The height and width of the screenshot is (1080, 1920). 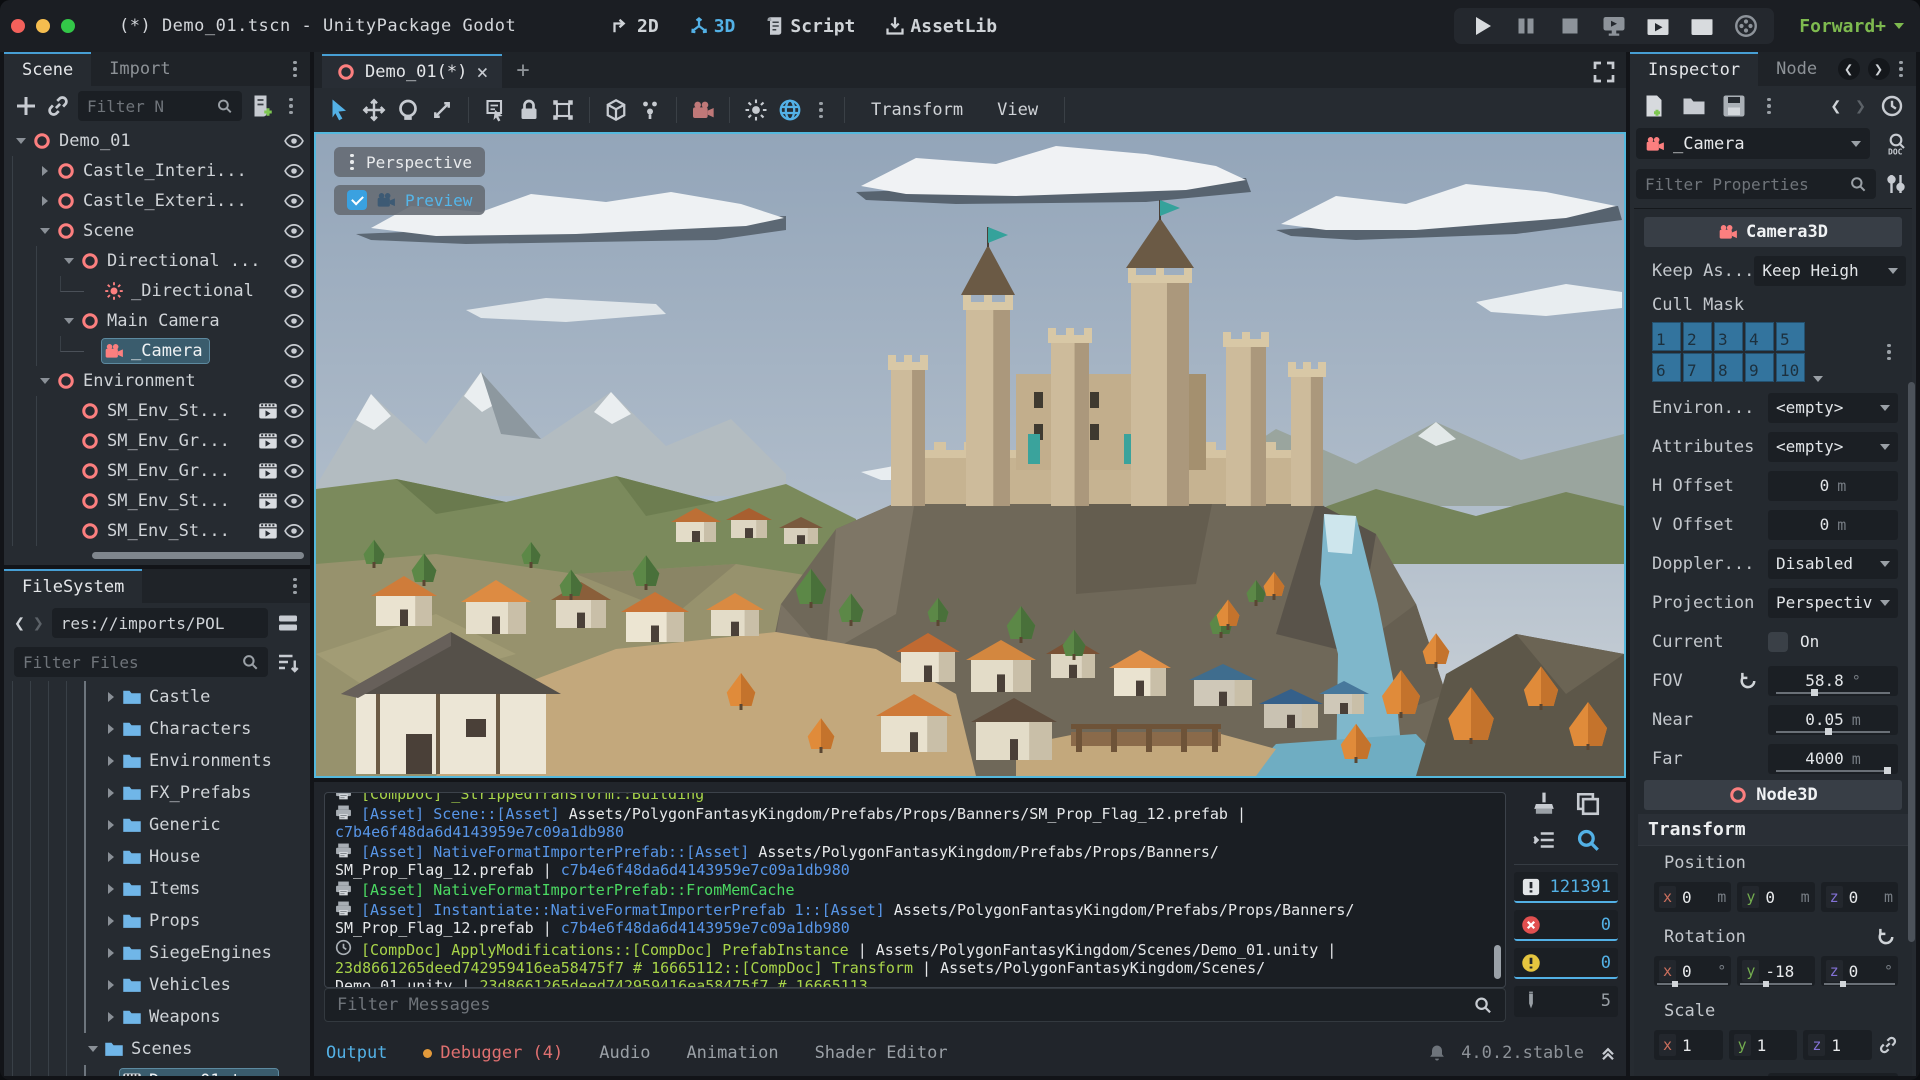 I want to click on link-scale-icon, so click(x=1888, y=1045).